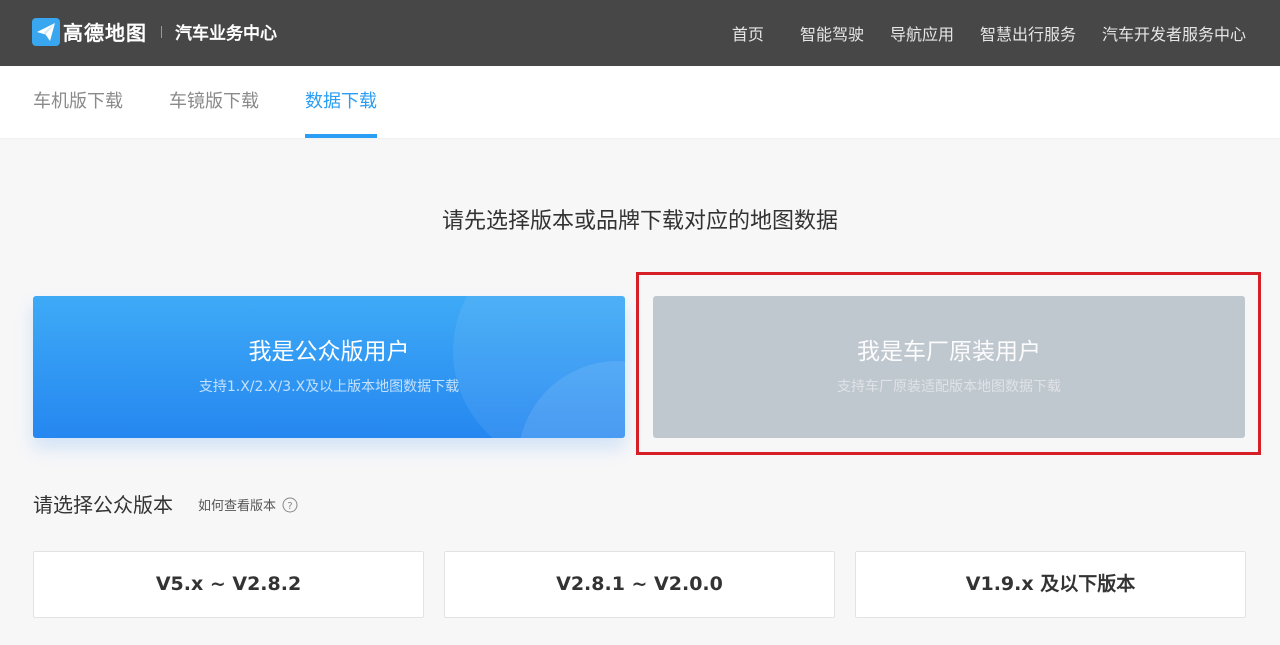 The width and height of the screenshot is (1280, 645). Describe the element at coordinates (228, 584) in the screenshot. I see `version-button-v5-to-v282: V5.x ~ V2.8.2` at that location.